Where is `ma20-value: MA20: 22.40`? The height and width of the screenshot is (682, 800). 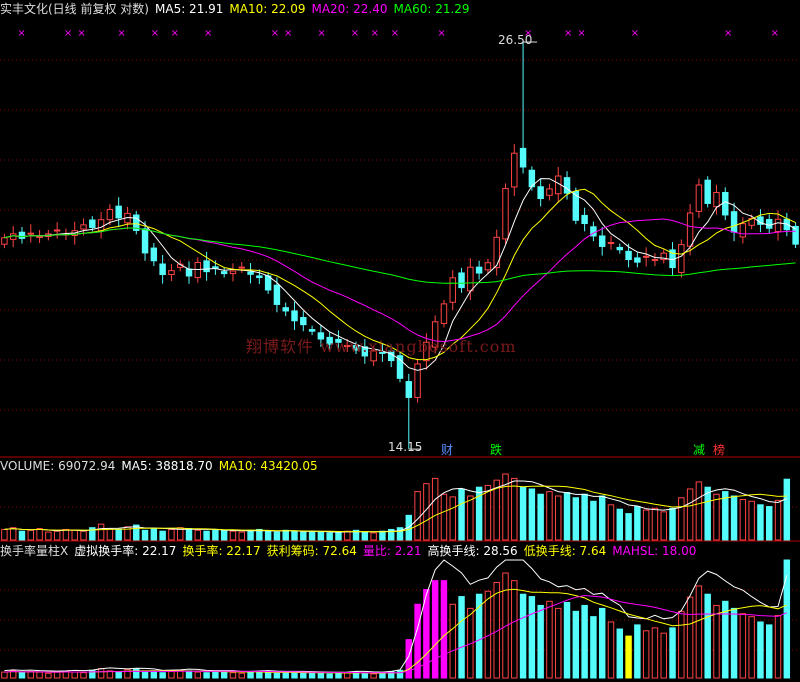
ma20-value: MA20: 22.40 is located at coordinates (349, 9).